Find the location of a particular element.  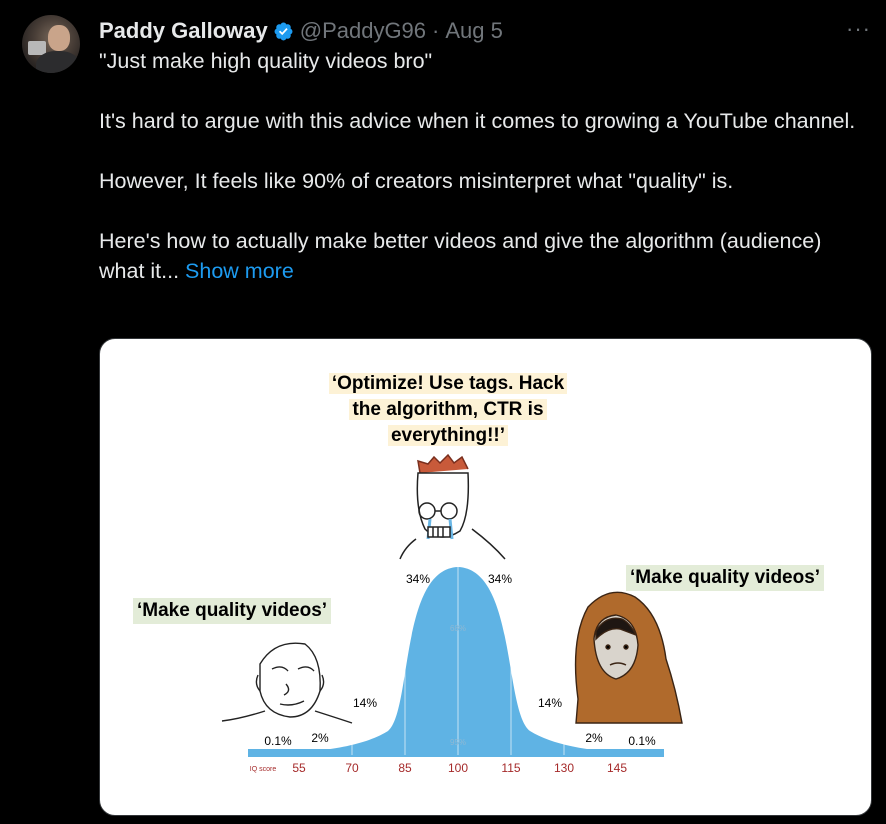

inner-label-68: 68% is located at coordinates (458, 628).